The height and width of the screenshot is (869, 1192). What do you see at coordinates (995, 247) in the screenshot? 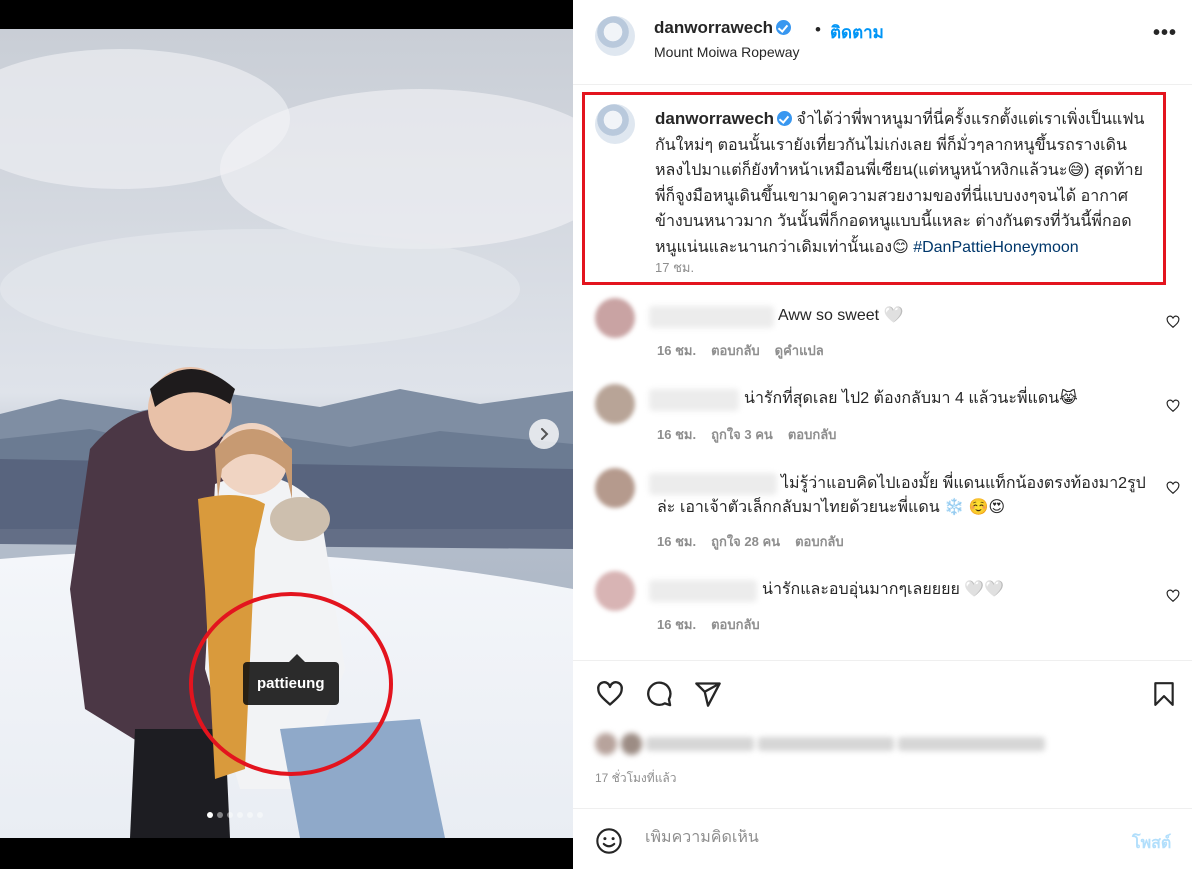
I see `caption-hashtag: #DanPattieHoneymoon` at bounding box center [995, 247].